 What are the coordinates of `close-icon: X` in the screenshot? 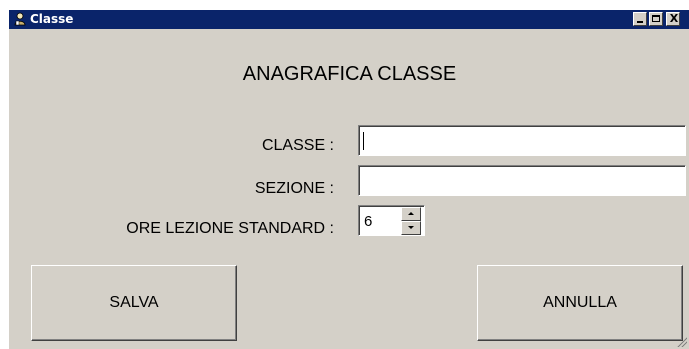 It's located at (674, 18).